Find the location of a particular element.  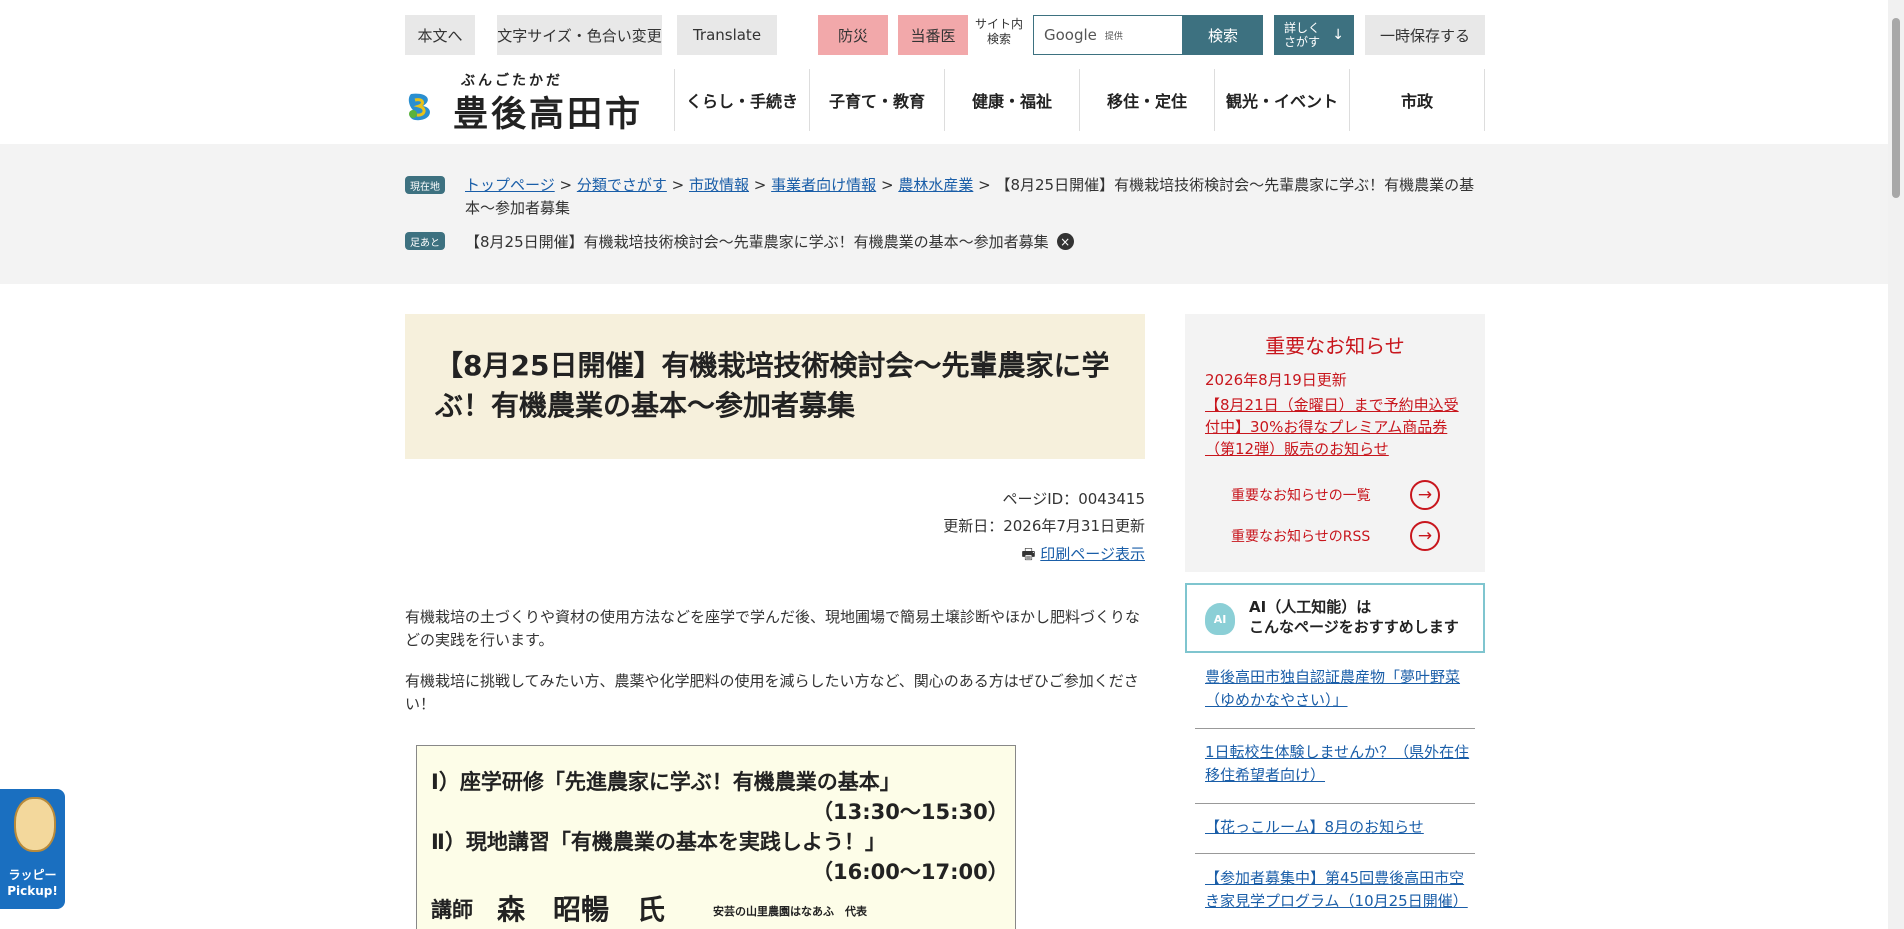

page-id: ページID：0043415 is located at coordinates (1073, 499).